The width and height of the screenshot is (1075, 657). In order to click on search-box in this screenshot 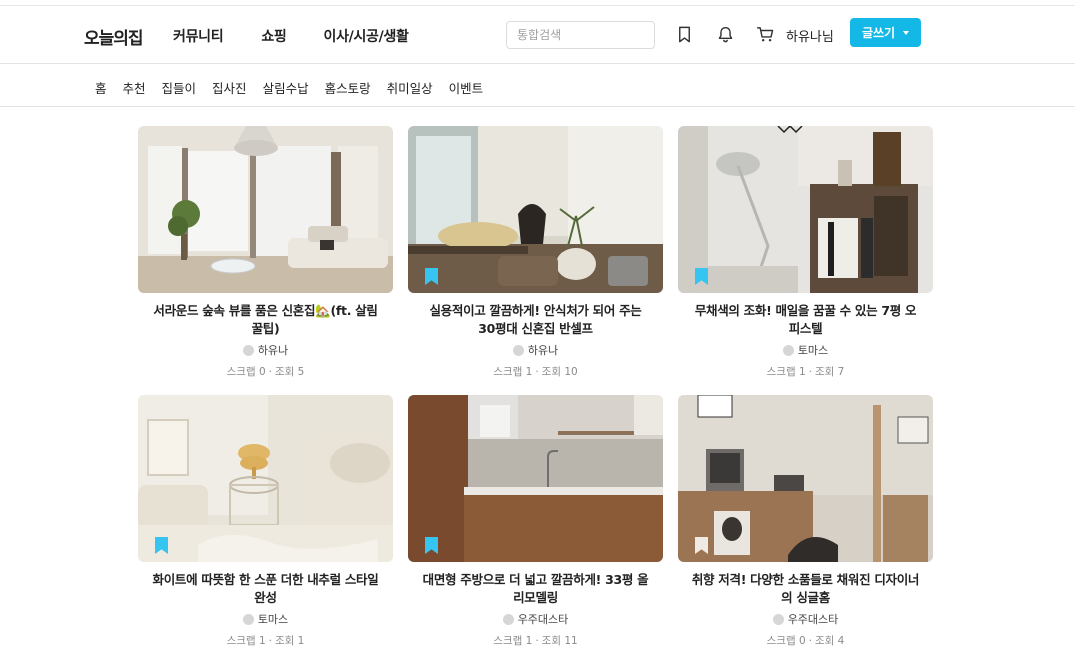, I will do `click(580, 35)`.